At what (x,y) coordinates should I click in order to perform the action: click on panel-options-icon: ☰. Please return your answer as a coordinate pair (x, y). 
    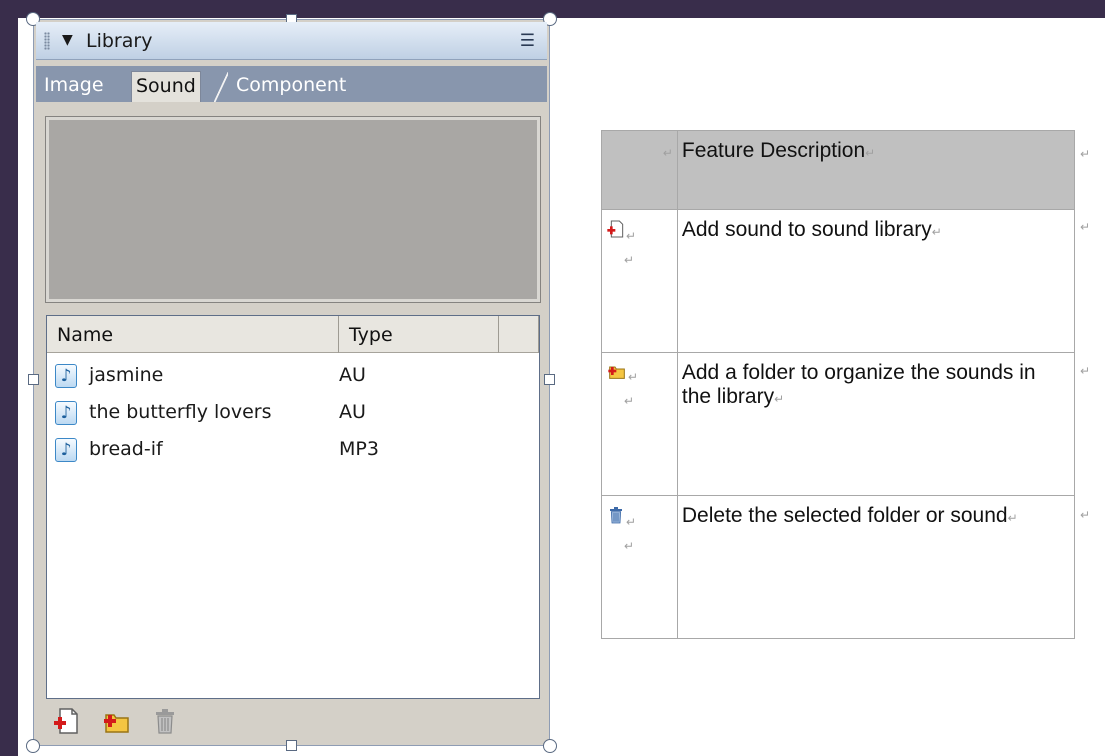
    Looking at the image, I should click on (527, 41).